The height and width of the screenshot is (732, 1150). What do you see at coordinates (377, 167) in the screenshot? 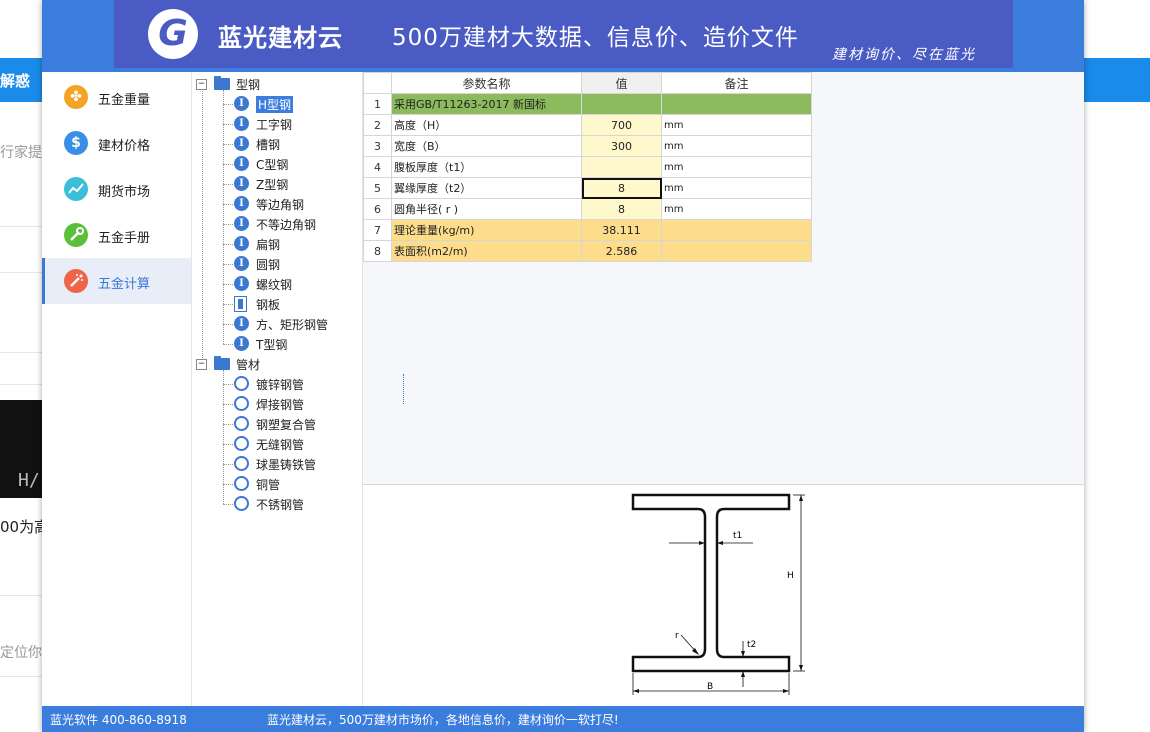
I see `row-index-cell: 4` at bounding box center [377, 167].